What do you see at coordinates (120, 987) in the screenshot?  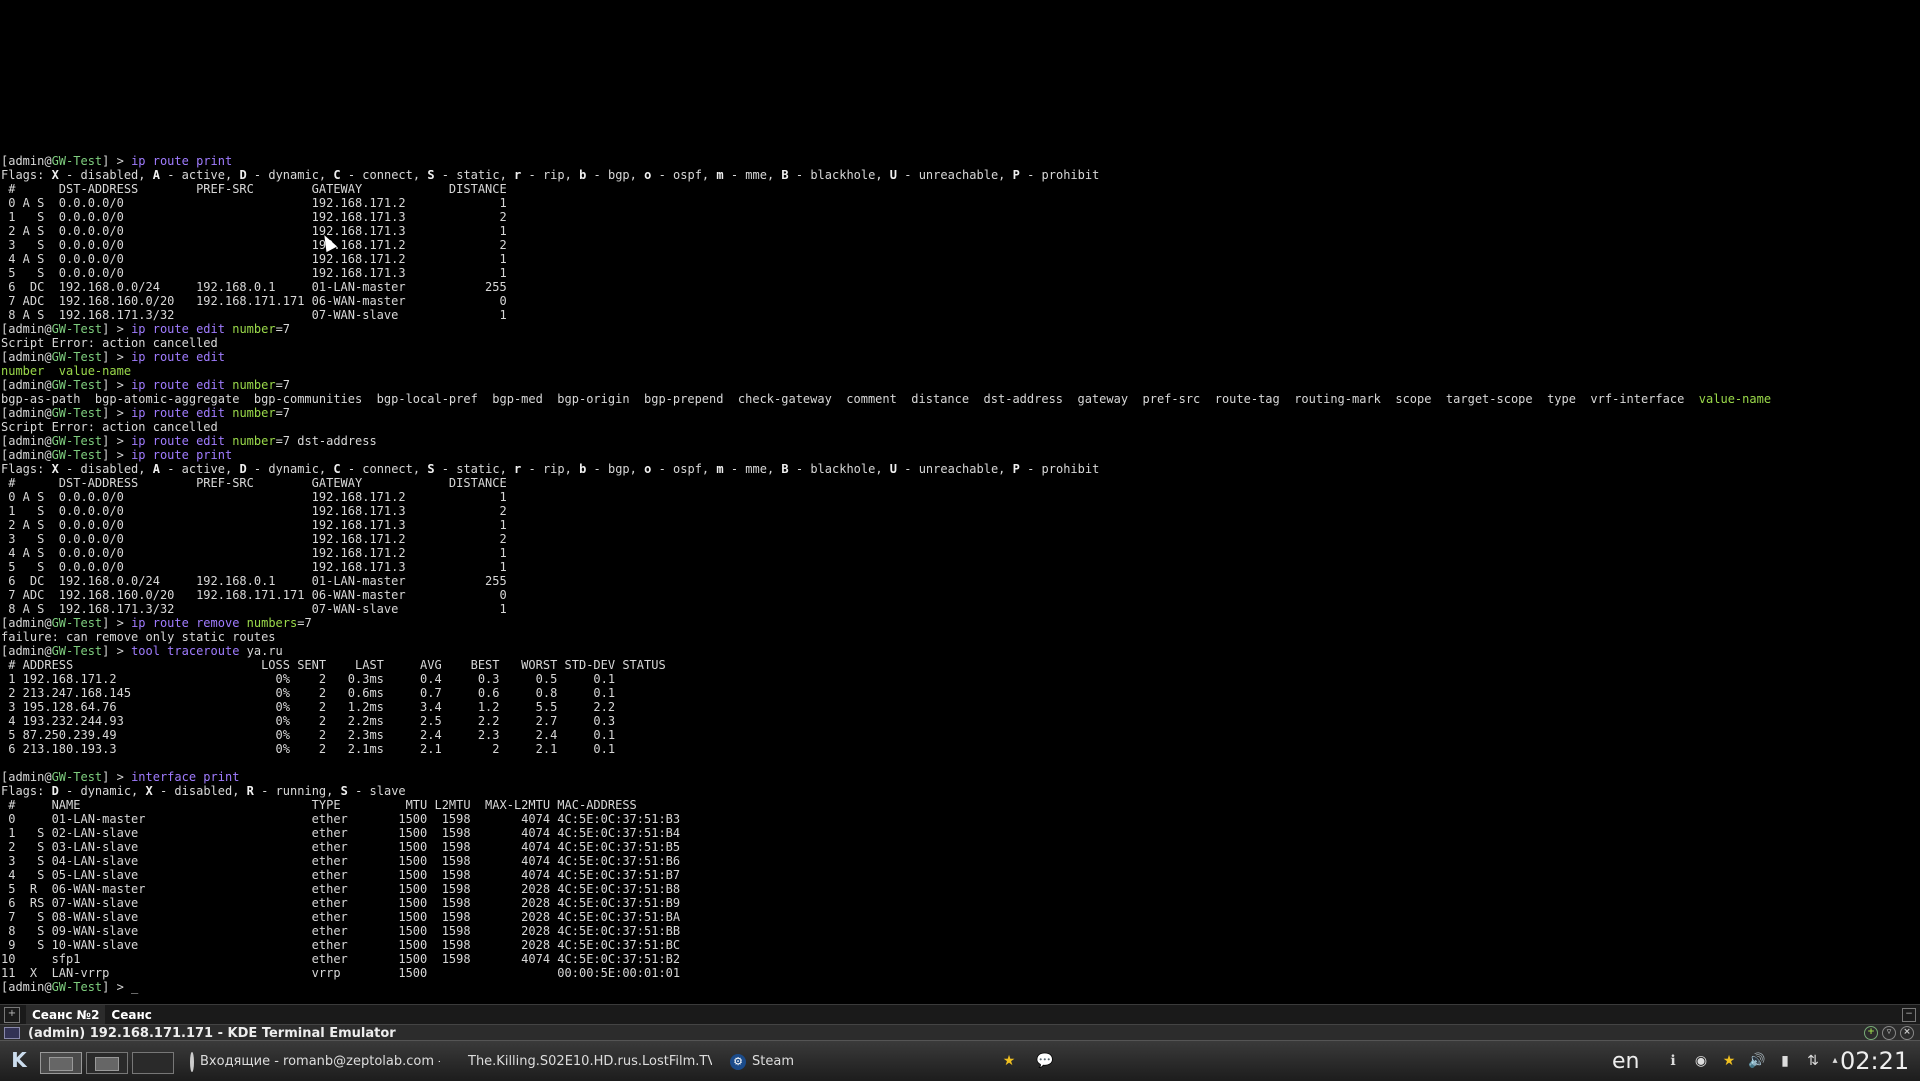 I see `terminal-text: ] > _` at bounding box center [120, 987].